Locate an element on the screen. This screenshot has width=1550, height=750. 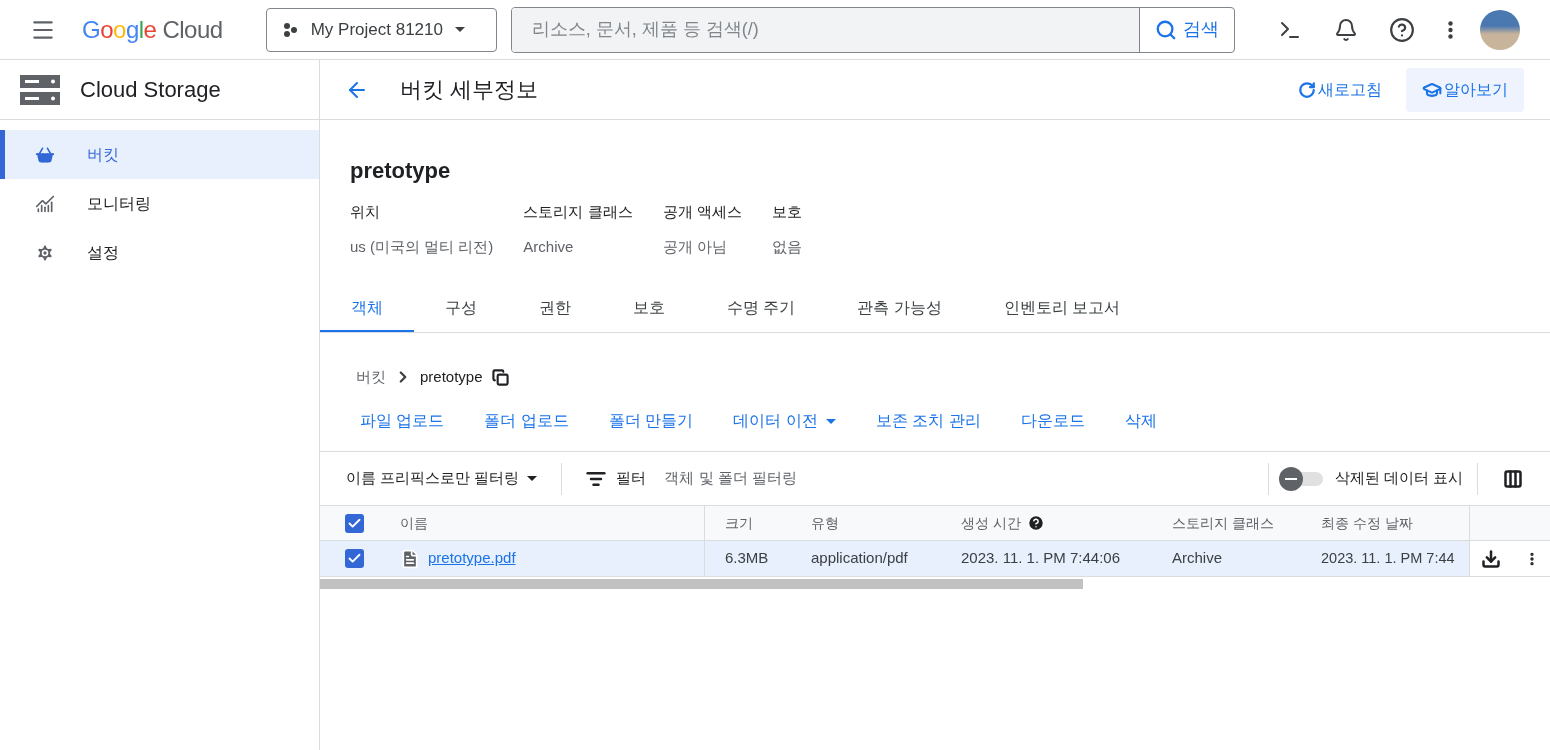
storage-icon is located at coordinates (40, 89).